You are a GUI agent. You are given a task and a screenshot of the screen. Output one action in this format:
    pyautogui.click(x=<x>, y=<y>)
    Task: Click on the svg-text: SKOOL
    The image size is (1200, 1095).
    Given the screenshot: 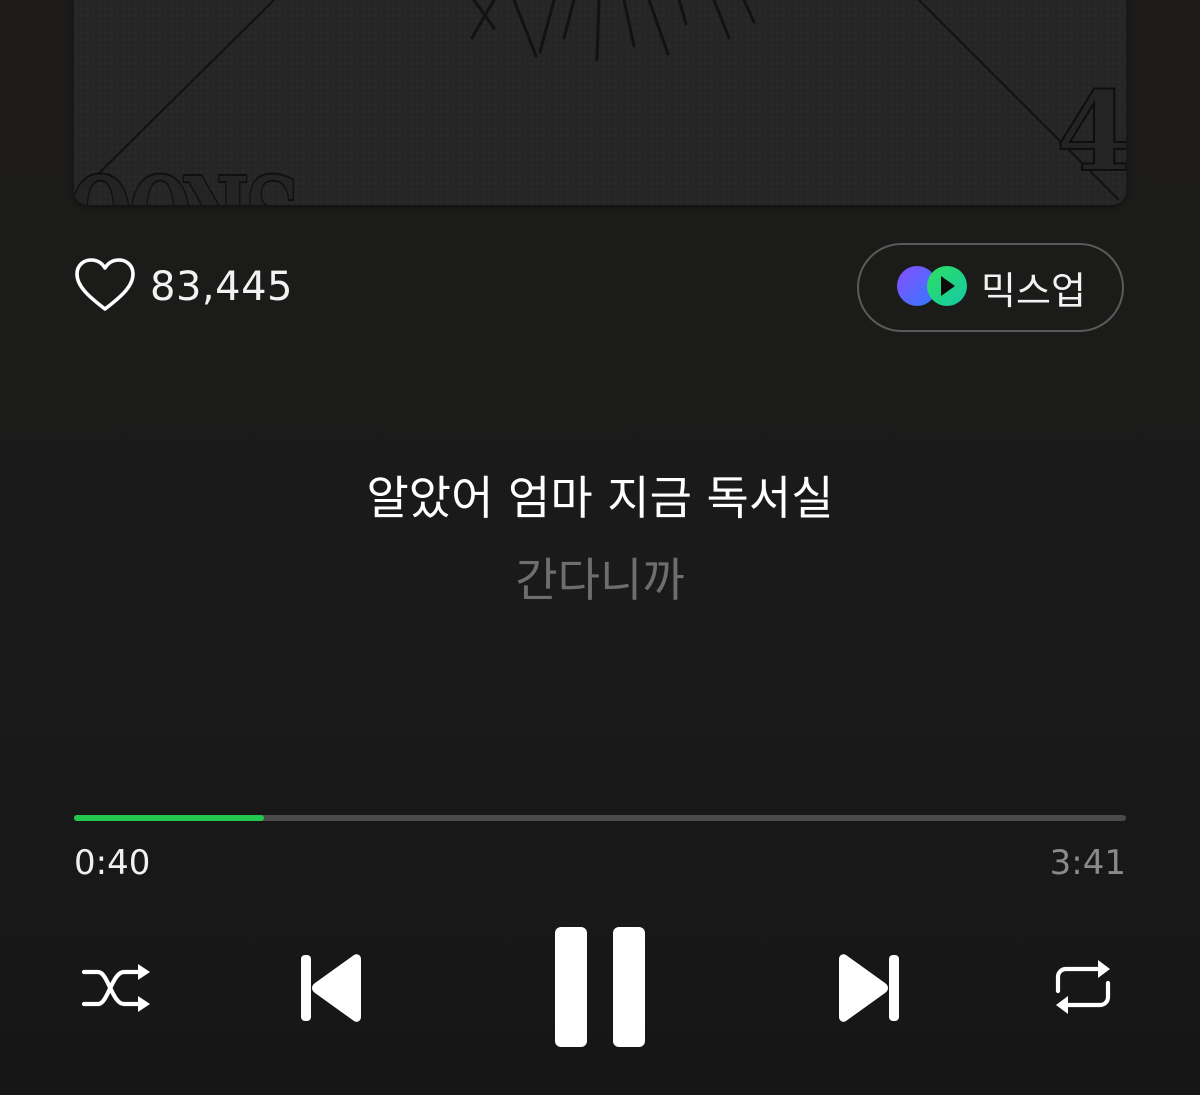 What is the action you would take?
    pyautogui.click(x=186, y=175)
    